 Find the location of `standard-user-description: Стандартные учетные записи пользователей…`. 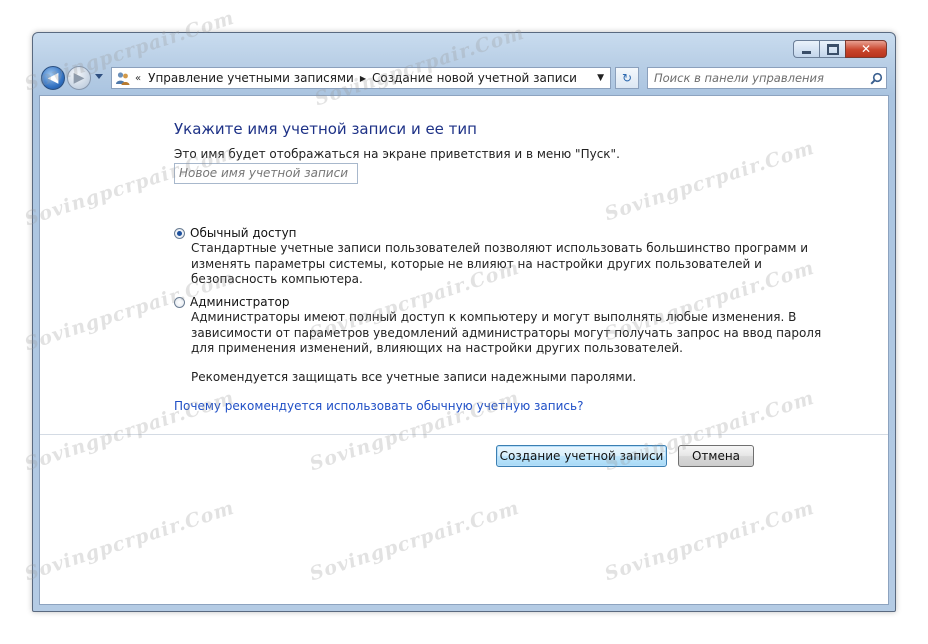

standard-user-description: Стандартные учетные записи пользователей… is located at coordinates (499, 264).